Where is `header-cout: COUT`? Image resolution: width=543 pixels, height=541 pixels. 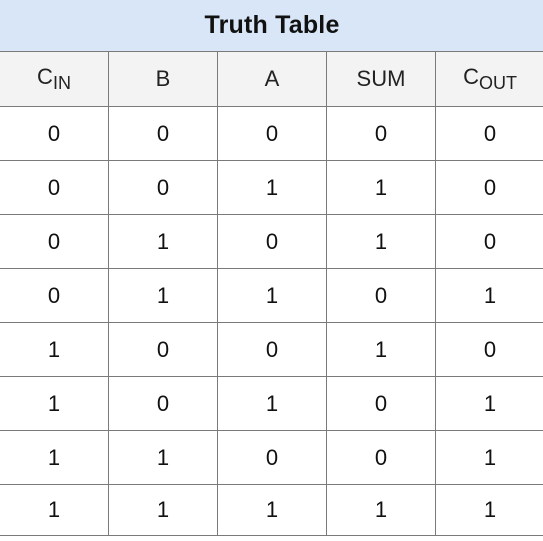
header-cout: COUT is located at coordinates (488, 79).